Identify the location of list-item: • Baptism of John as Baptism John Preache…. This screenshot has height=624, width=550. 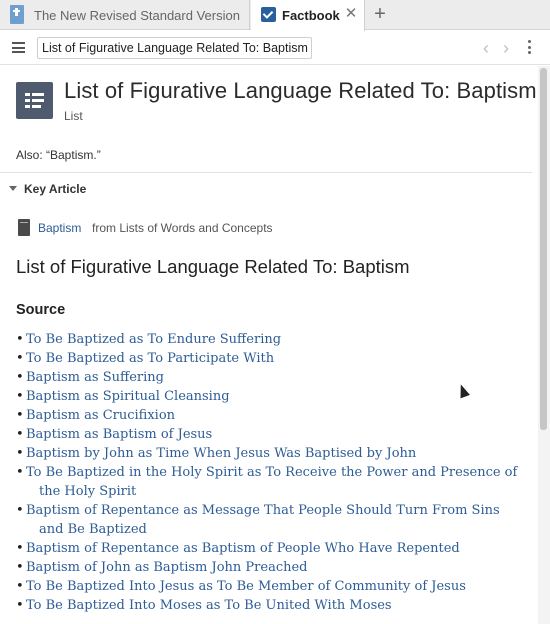
(269, 567).